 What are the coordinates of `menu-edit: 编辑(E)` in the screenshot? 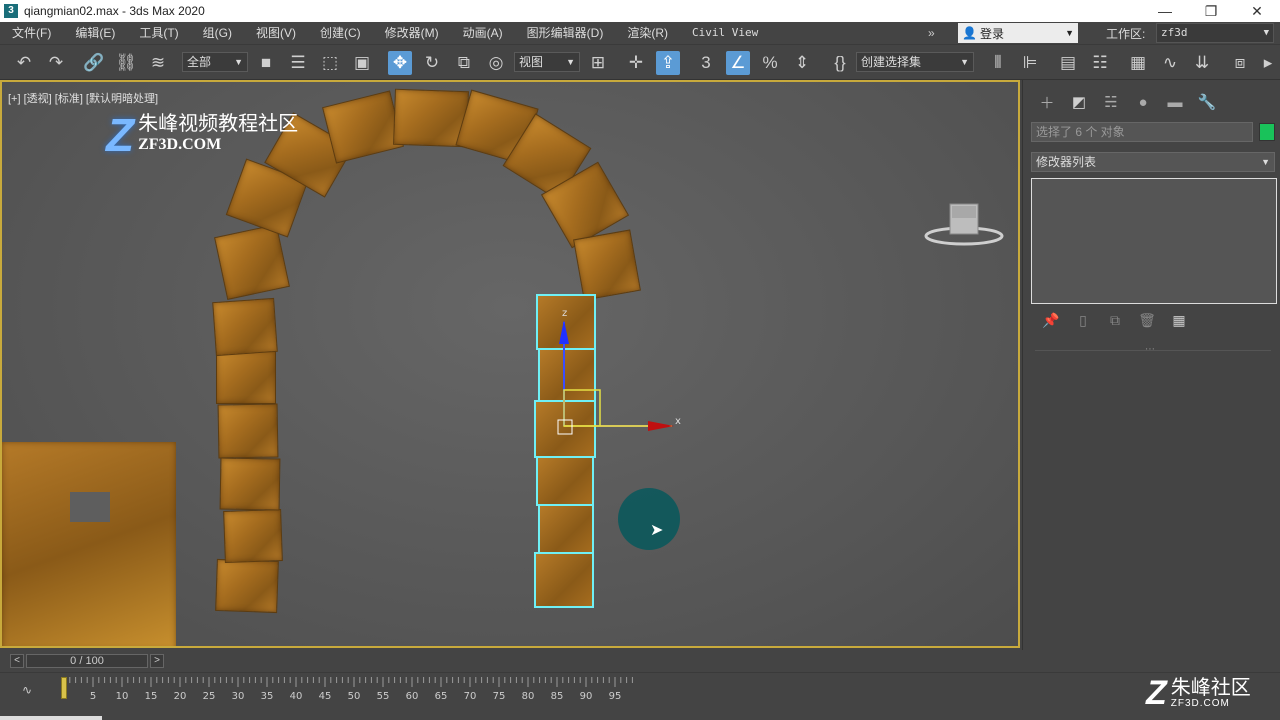 It's located at (95, 33).